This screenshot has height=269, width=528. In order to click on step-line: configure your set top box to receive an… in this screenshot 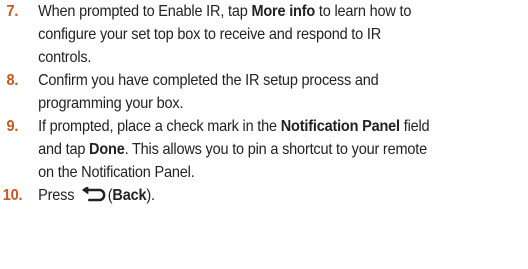, I will do `click(209, 34)`.